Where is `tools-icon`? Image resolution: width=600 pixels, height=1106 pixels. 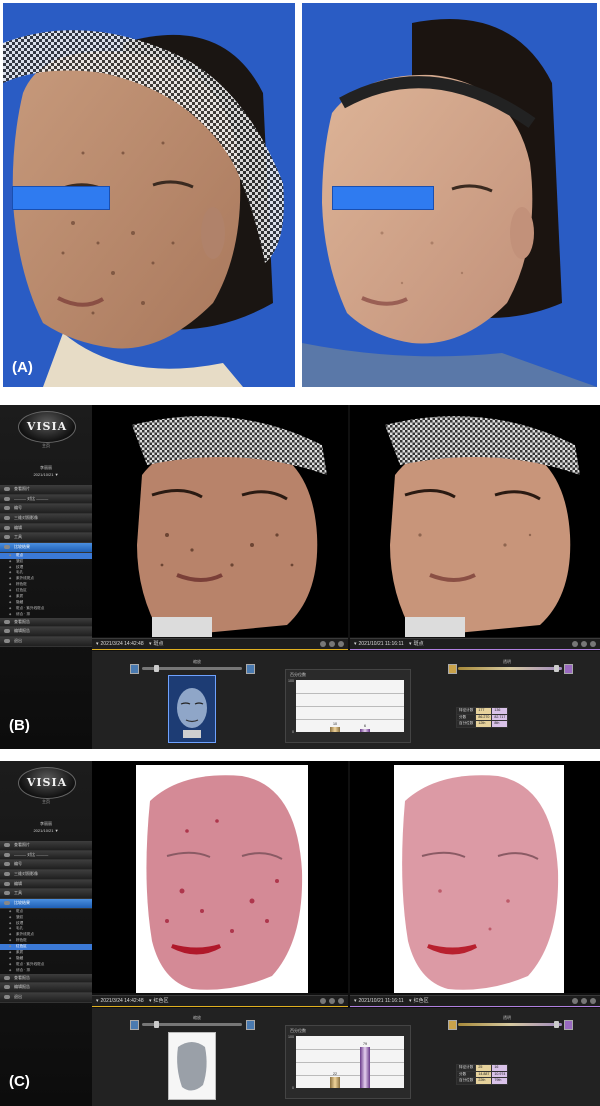 tools-icon is located at coordinates (7, 537).